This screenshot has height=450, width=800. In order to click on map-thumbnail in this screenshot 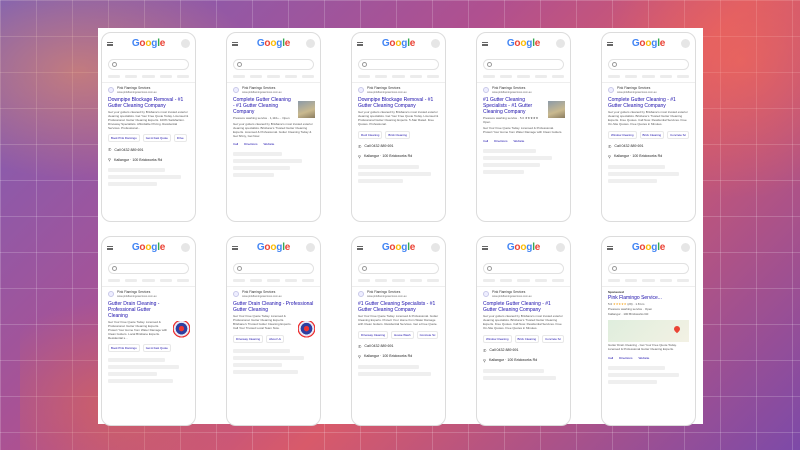, I will do `click(648, 331)`.